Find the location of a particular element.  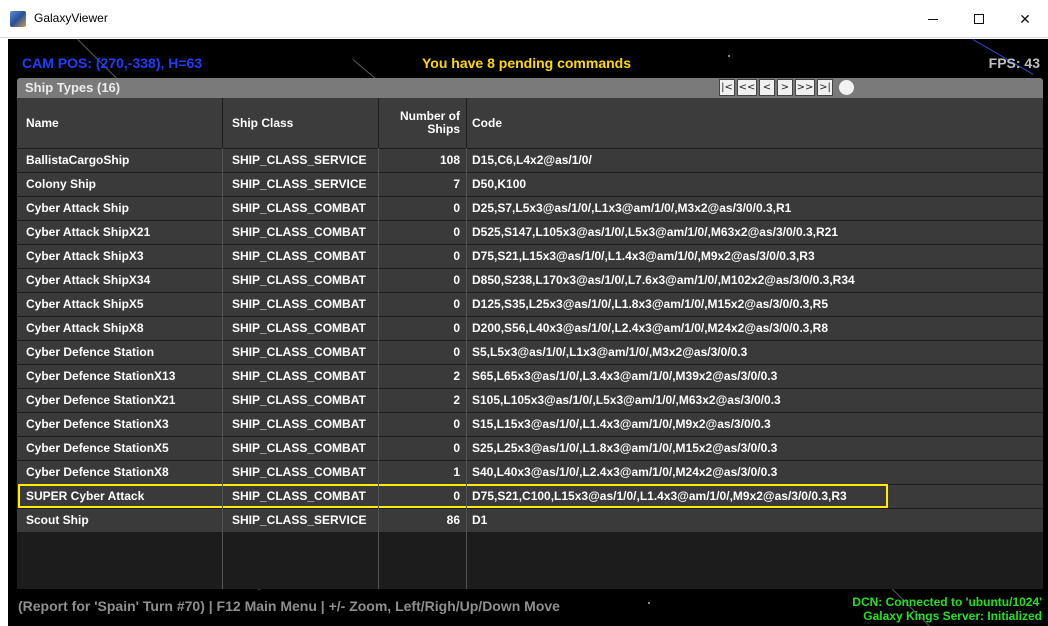

first-page-button: |< is located at coordinates (727, 87).